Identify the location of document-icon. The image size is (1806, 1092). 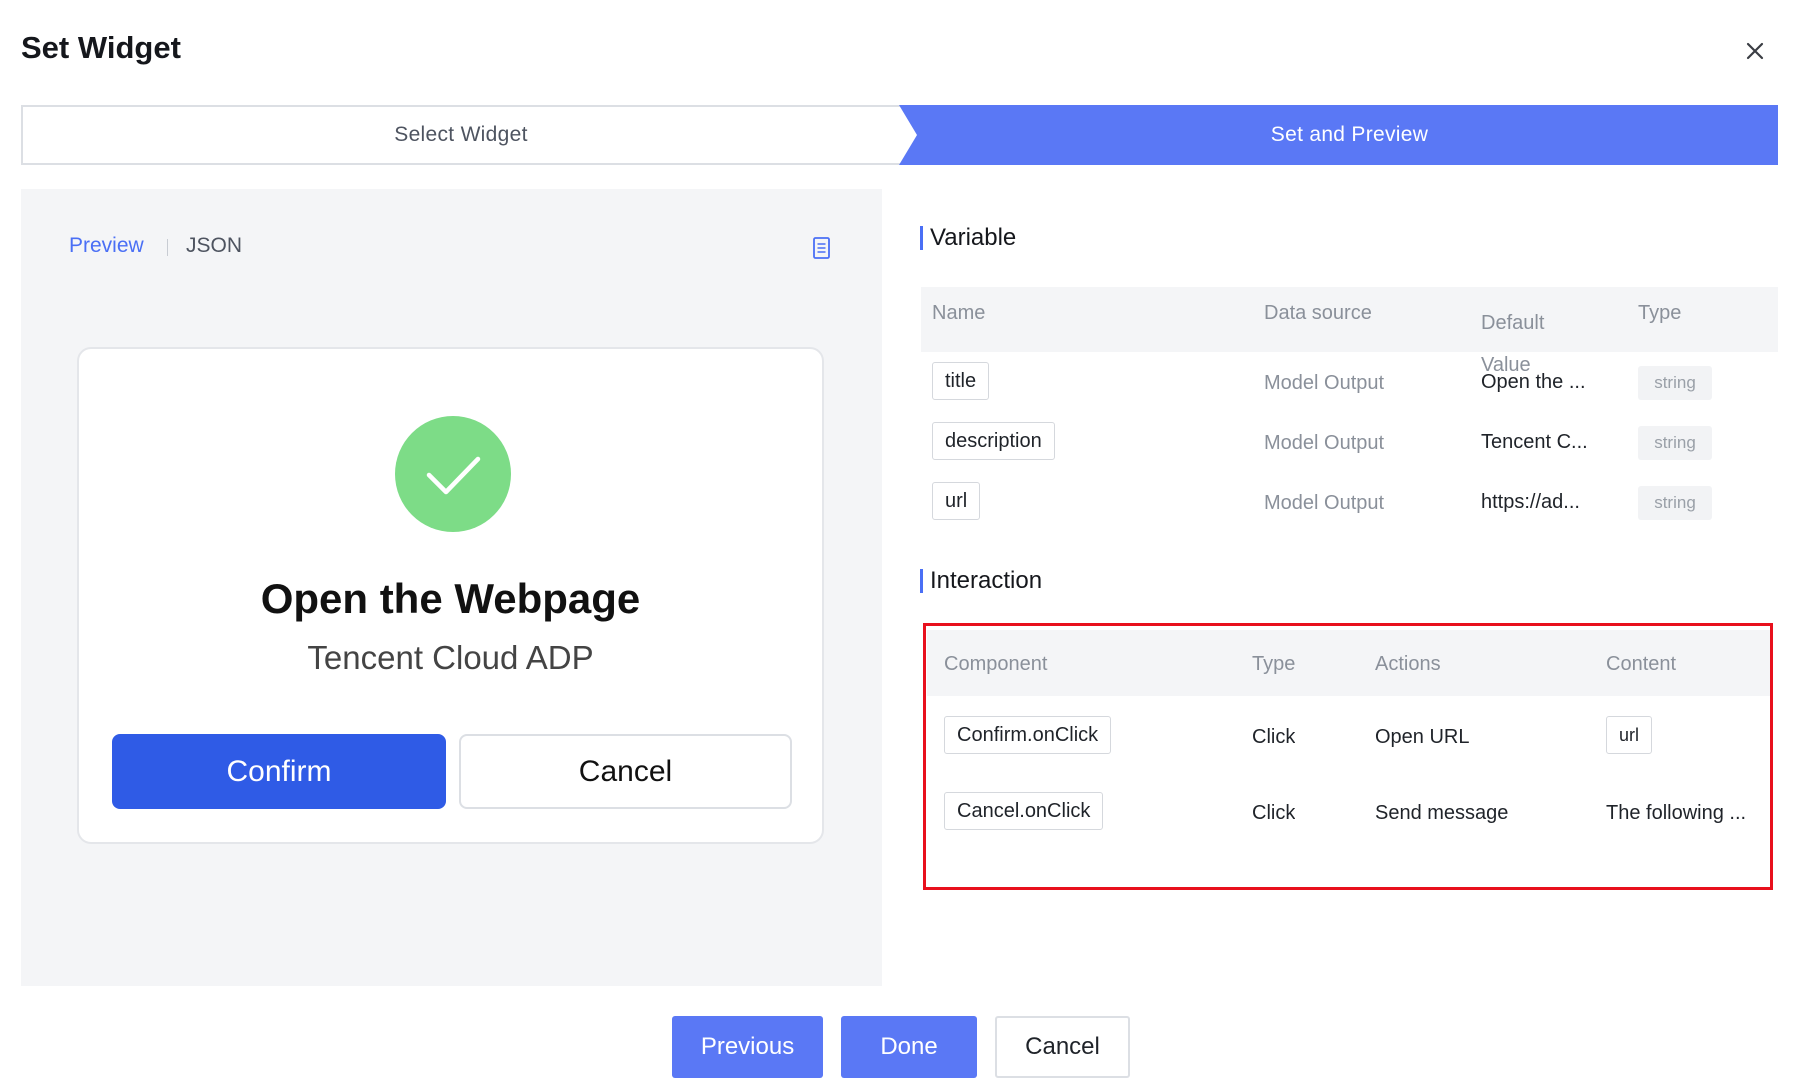
(822, 249).